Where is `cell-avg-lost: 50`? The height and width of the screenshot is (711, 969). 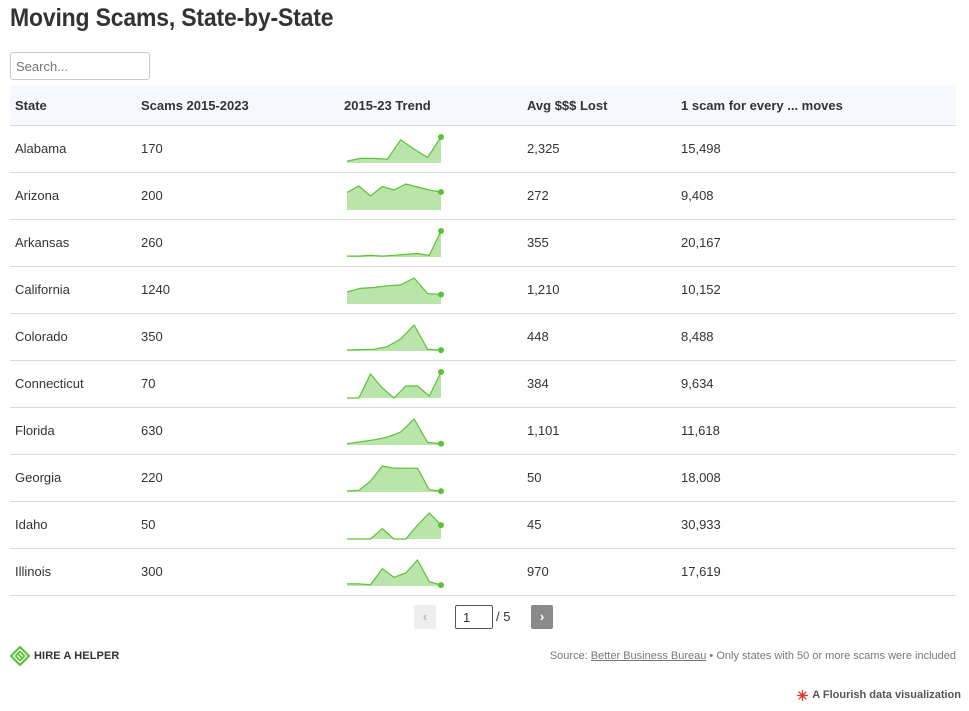 cell-avg-lost: 50 is located at coordinates (534, 477).